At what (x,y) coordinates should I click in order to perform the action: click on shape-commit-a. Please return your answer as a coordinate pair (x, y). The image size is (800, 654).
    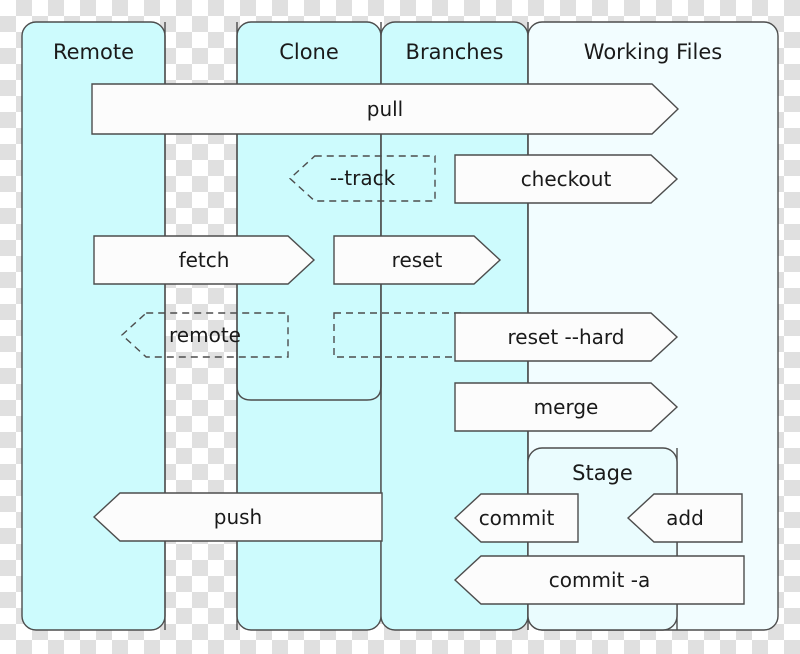
    Looking at the image, I should click on (599, 580).